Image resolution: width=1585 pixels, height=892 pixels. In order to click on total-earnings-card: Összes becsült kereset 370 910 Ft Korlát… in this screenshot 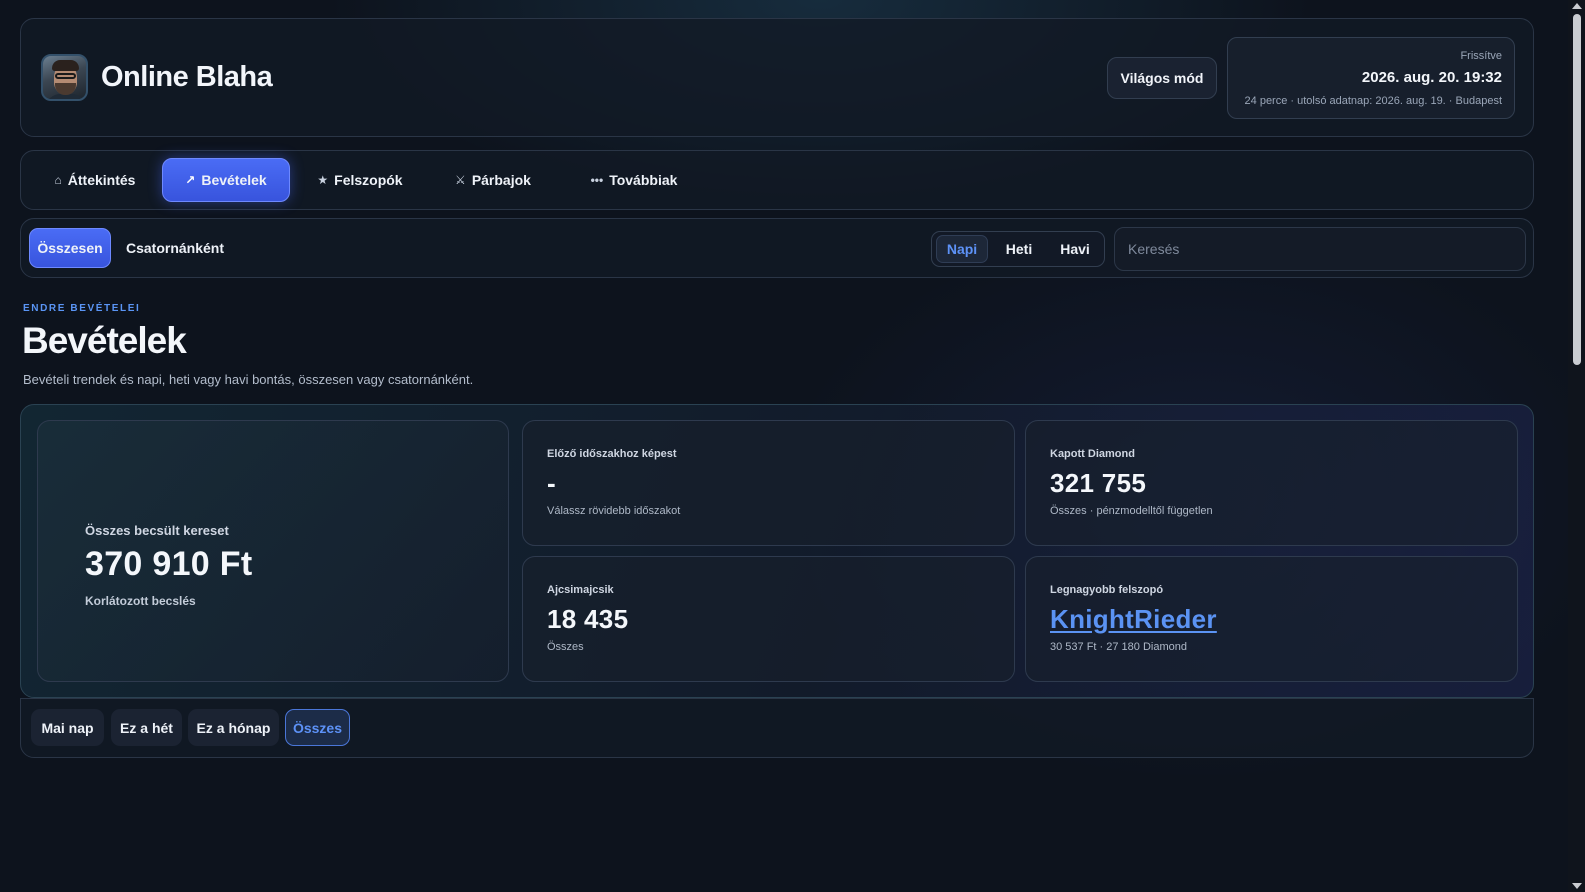, I will do `click(273, 551)`.